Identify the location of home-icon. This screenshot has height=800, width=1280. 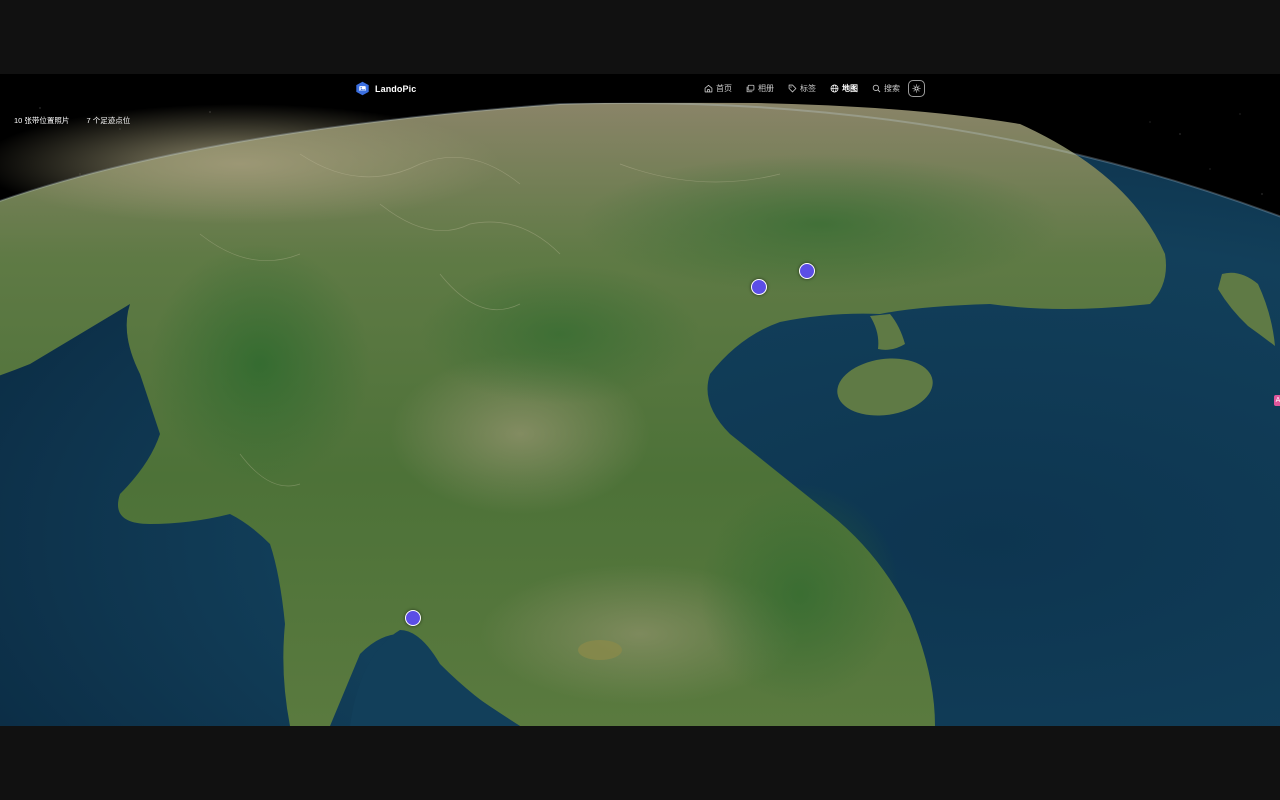
(708, 88).